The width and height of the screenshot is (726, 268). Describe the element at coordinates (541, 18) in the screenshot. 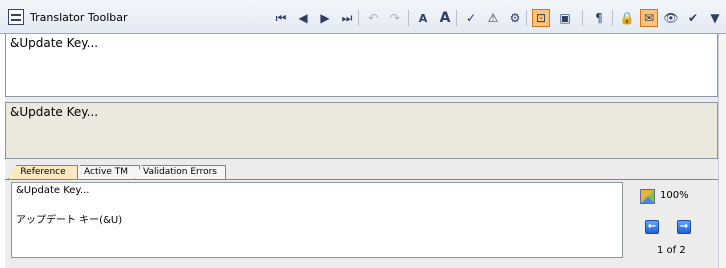

I see `view-markup-icon: ⊡` at that location.